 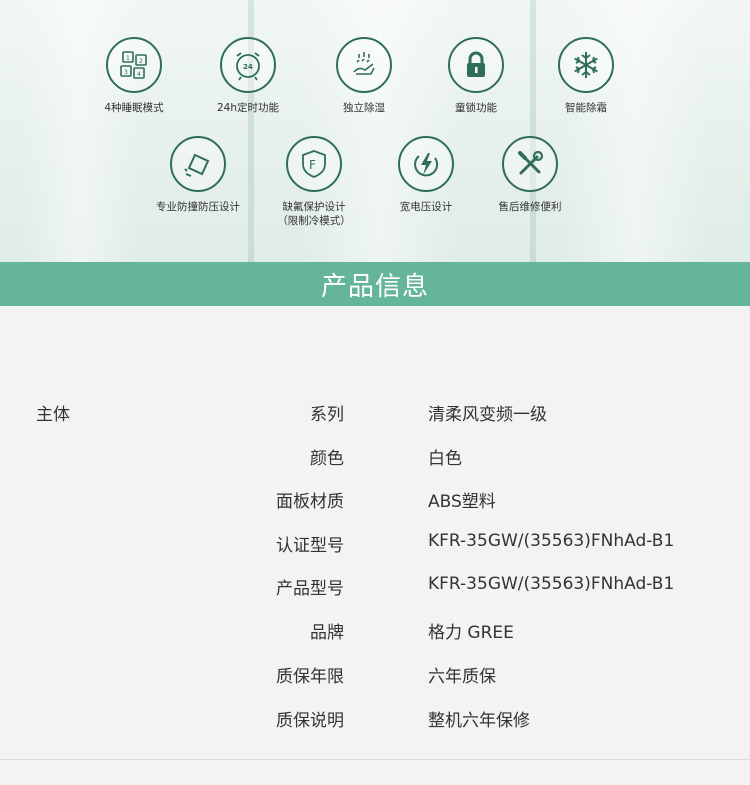 I want to click on spec-key: 认证型号, so click(x=310, y=546).